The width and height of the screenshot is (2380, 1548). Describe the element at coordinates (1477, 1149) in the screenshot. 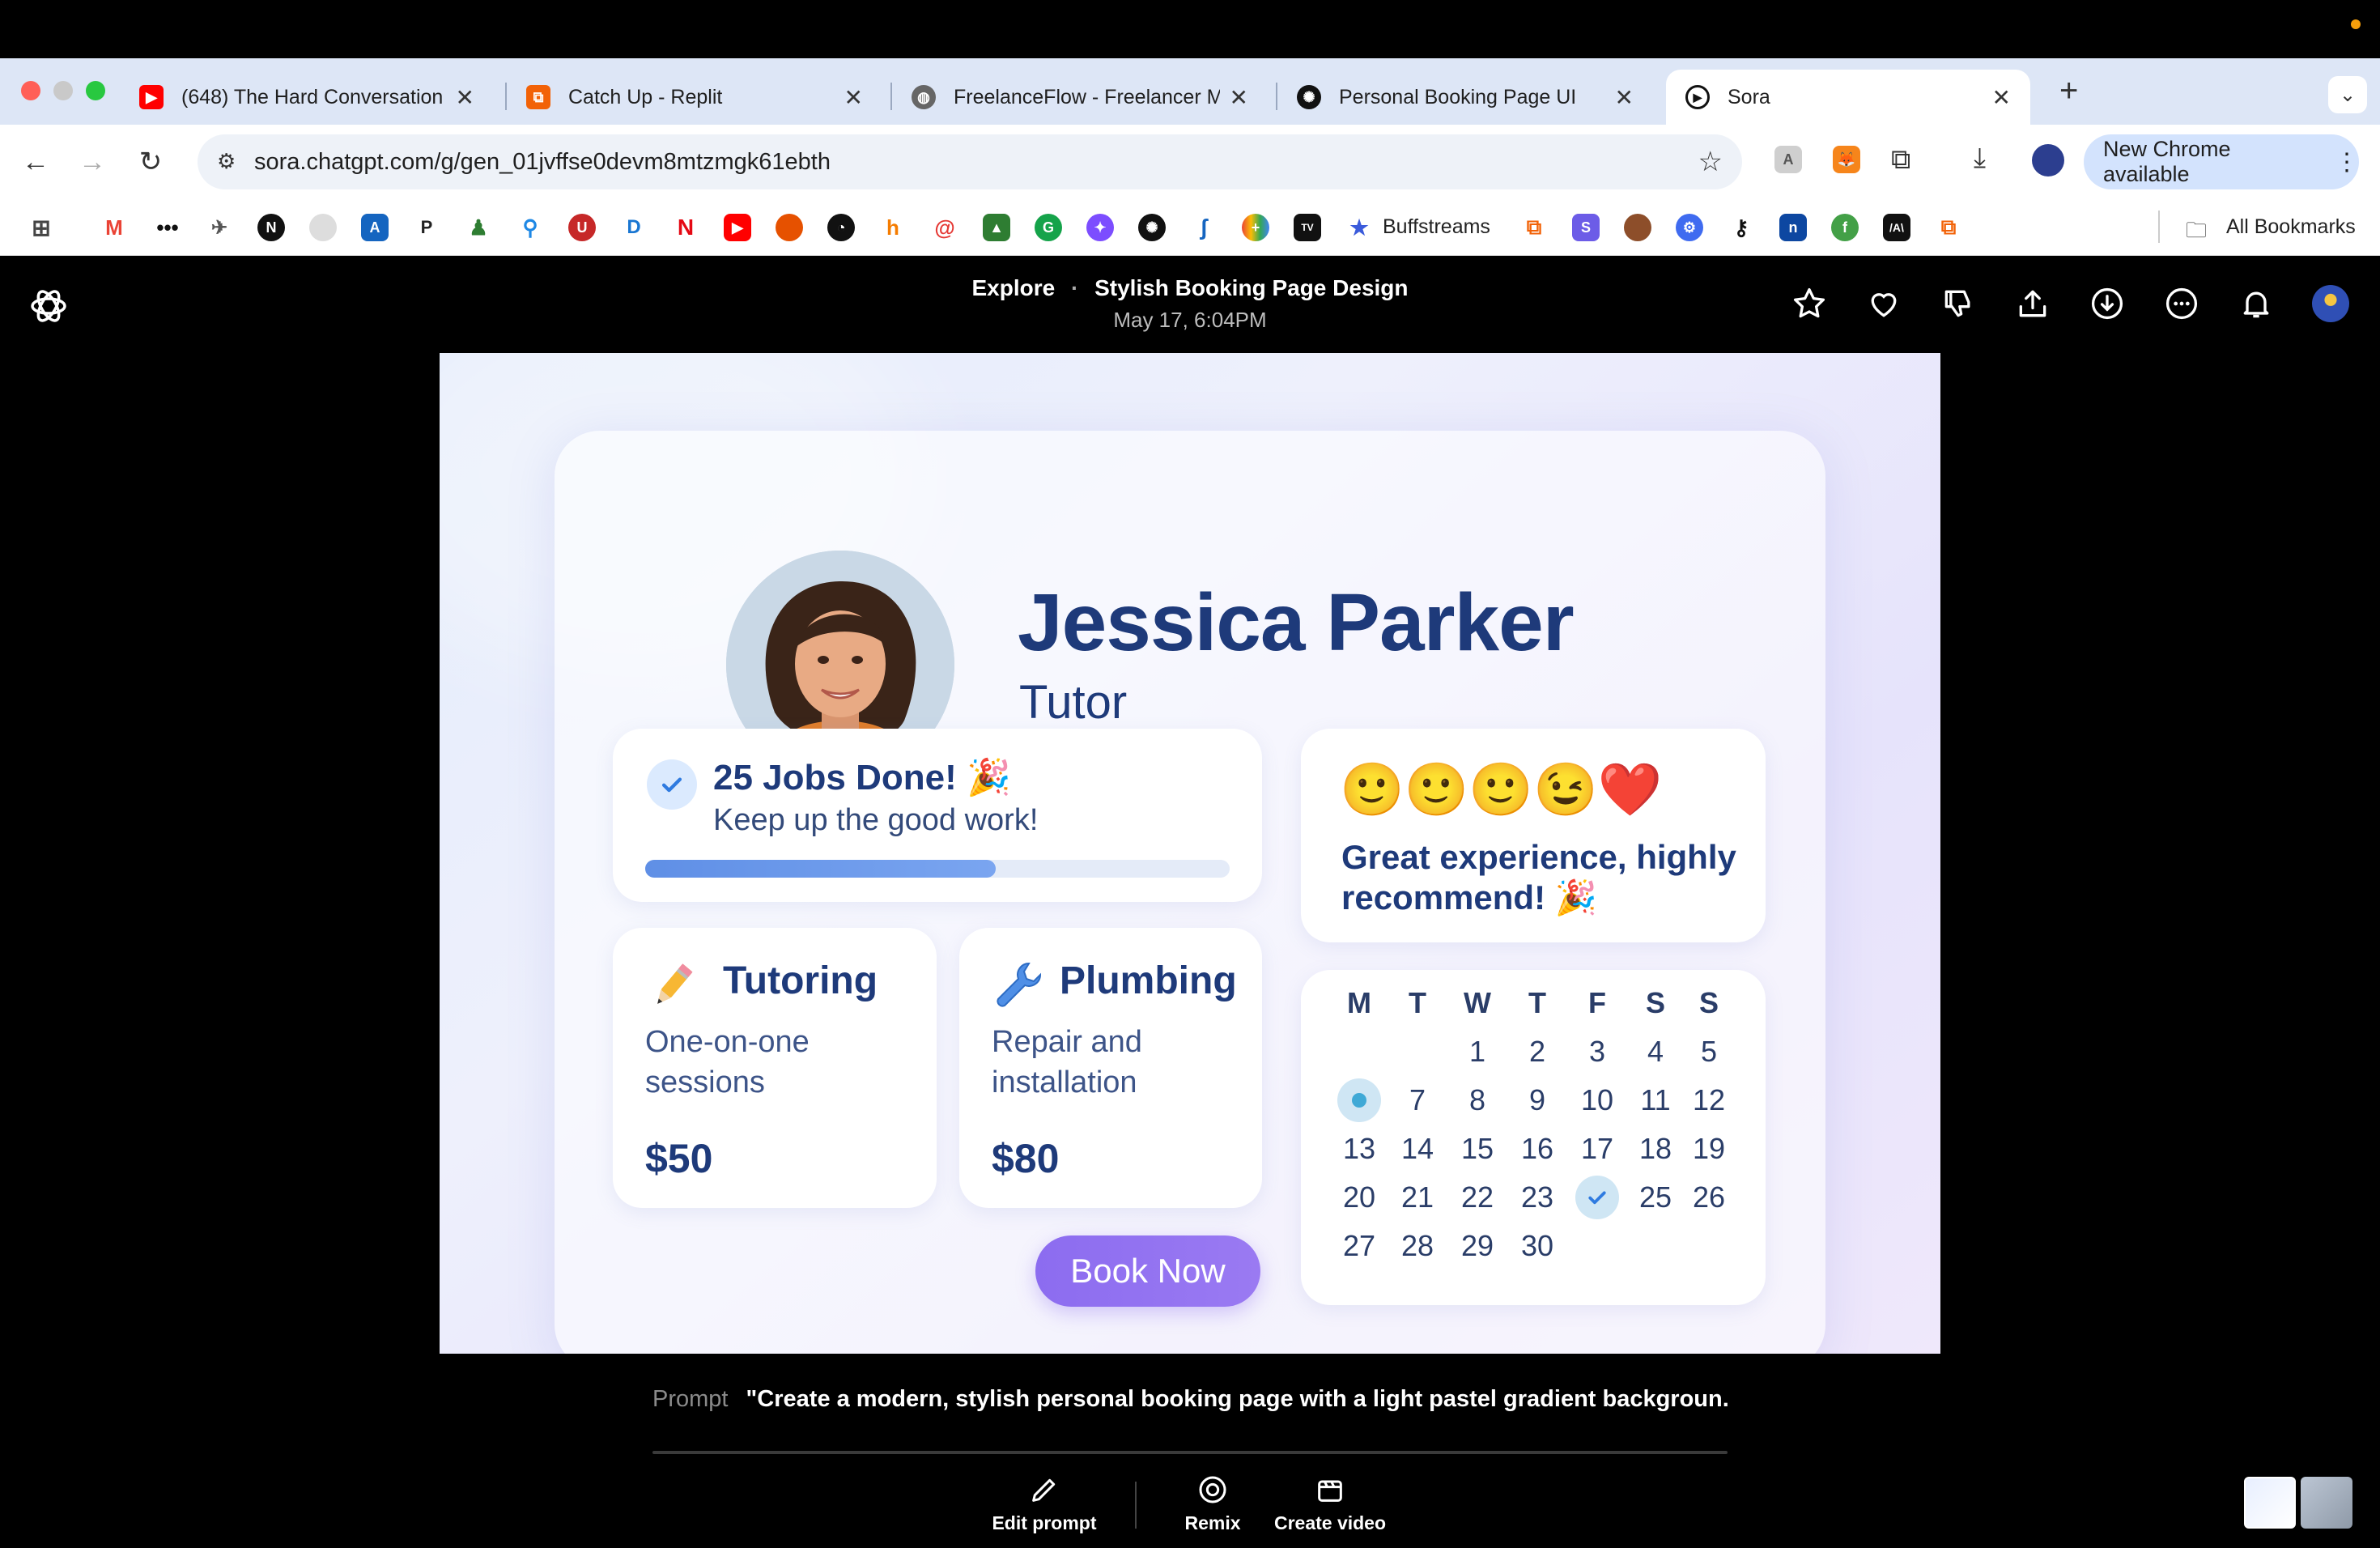

I see `calendar-day: 15` at that location.